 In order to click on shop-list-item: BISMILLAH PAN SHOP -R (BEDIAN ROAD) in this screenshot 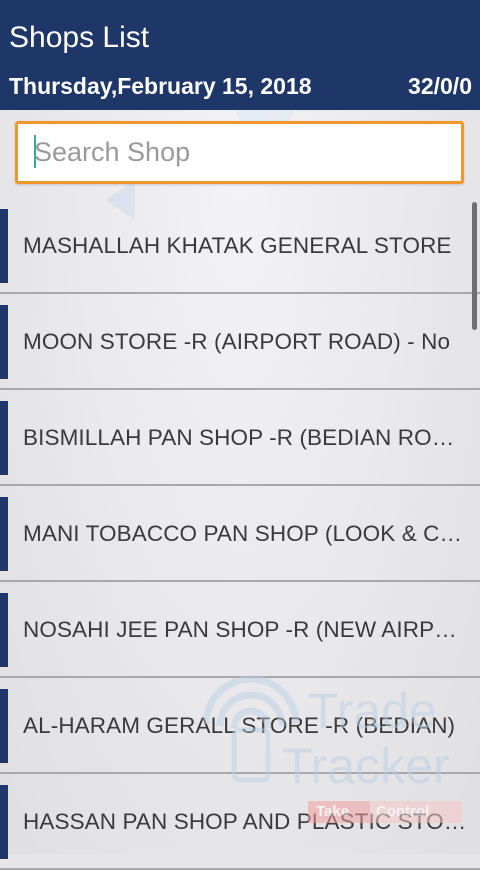, I will do `click(240, 438)`.